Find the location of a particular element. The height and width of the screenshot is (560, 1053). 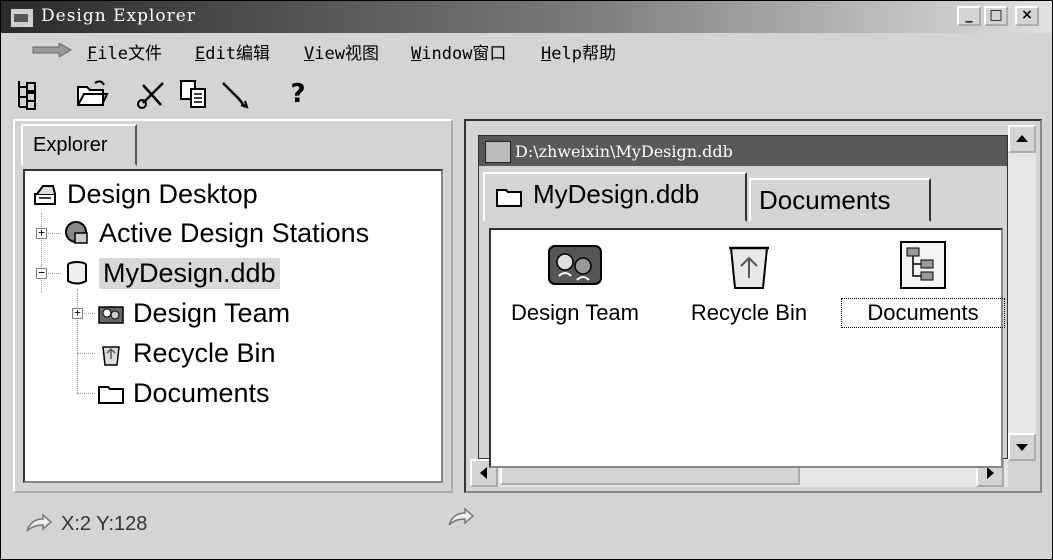

cut-scissors-icon is located at coordinates (152, 94).